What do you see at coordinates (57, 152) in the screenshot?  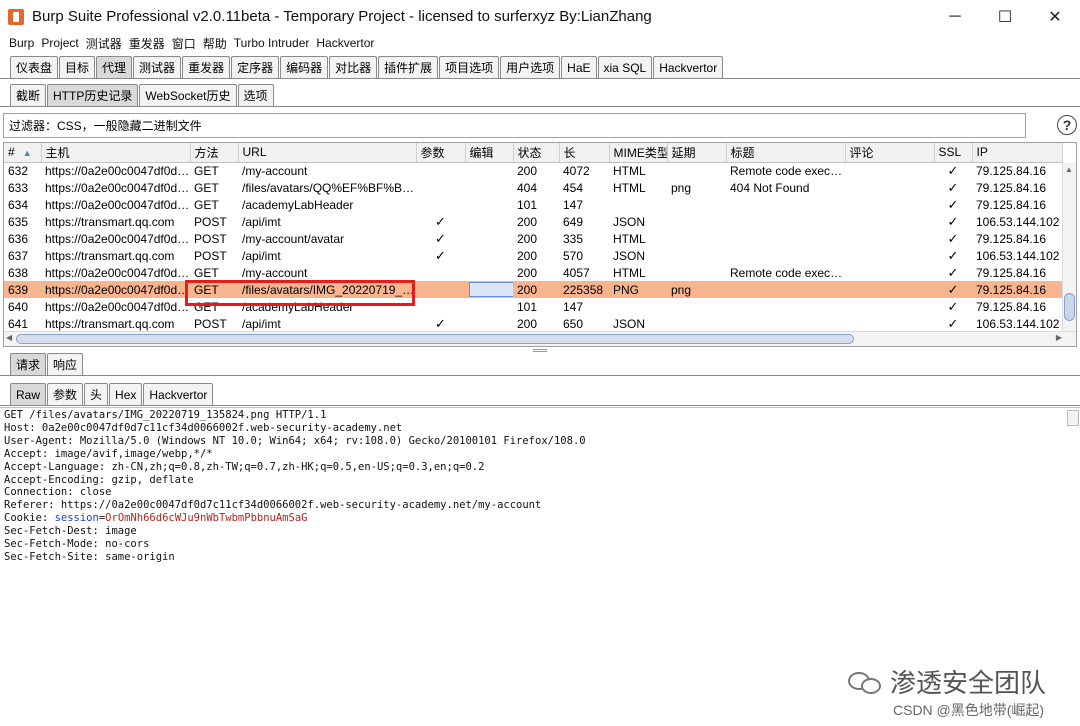 I see `column-header-label: 主机` at bounding box center [57, 152].